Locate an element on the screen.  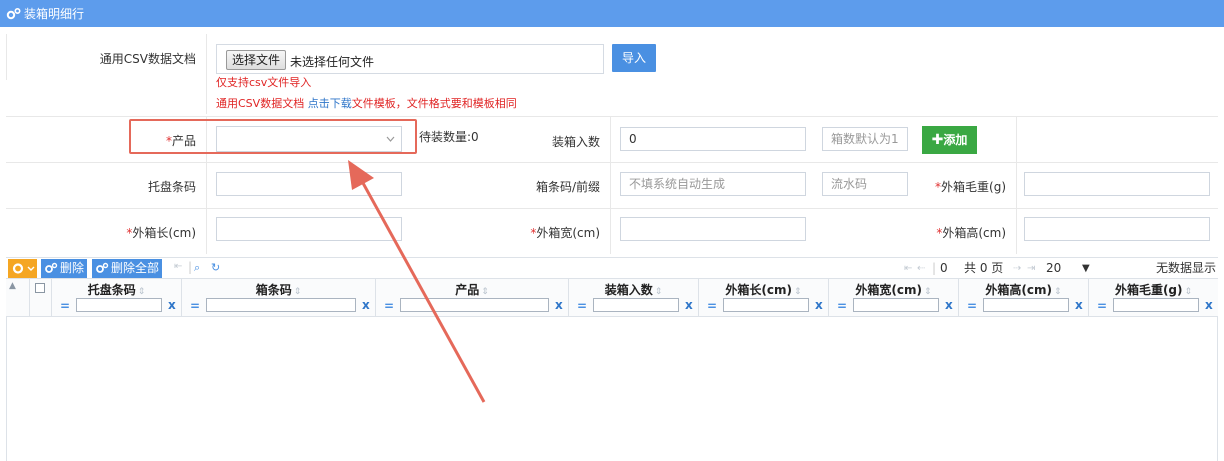
page-size-arrow: ▼ is located at coordinates (1086, 268).